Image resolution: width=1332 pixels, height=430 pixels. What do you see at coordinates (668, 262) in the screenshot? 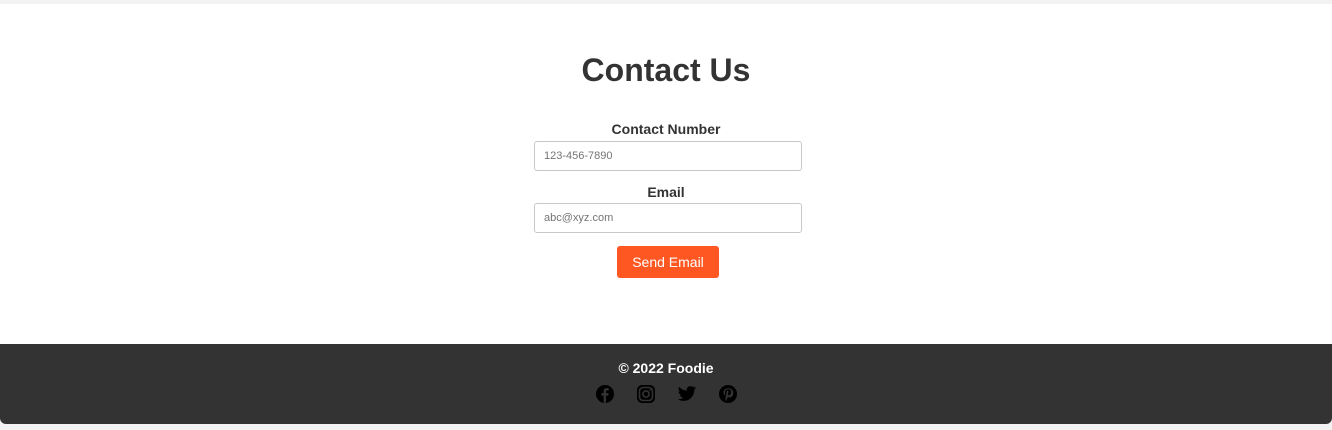
I see `send-email-button: Send Email` at bounding box center [668, 262].